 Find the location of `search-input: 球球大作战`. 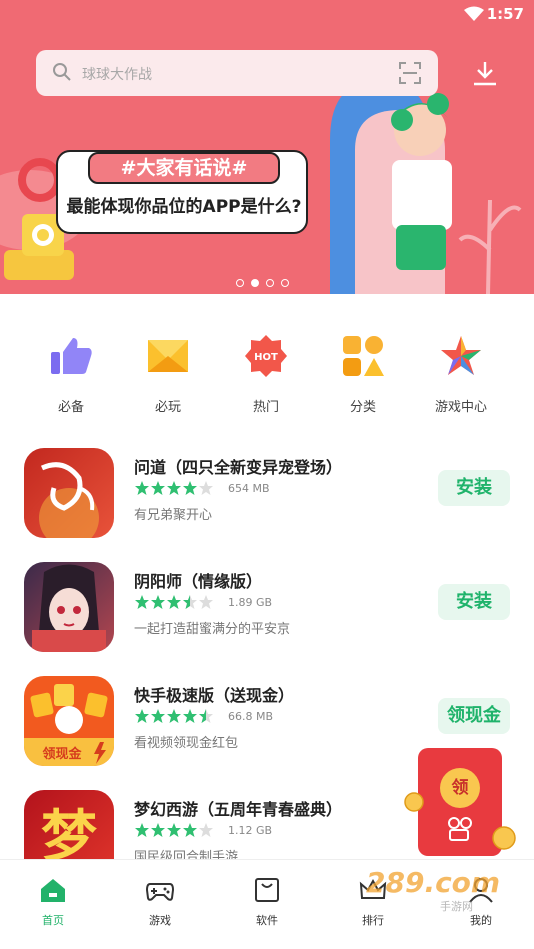

search-input: 球球大作战 is located at coordinates (117, 74).